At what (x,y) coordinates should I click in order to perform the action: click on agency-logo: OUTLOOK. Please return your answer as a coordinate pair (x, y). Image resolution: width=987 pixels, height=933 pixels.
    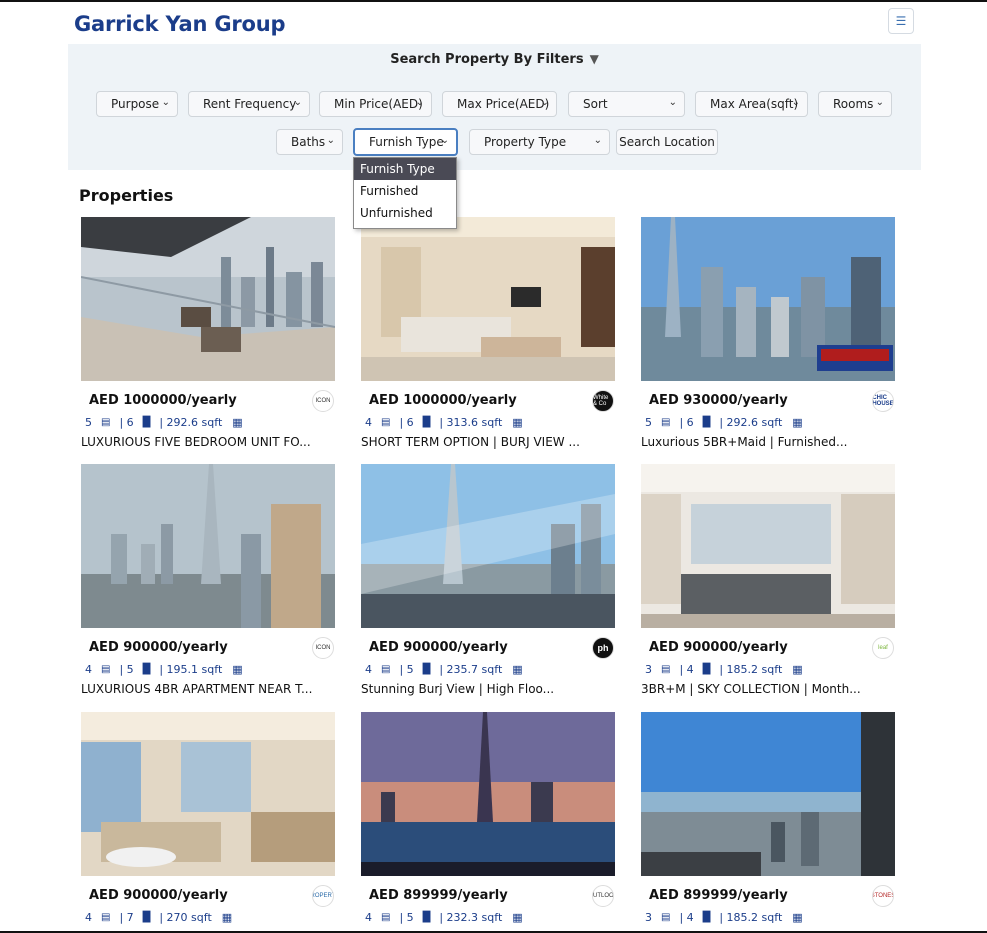
    Looking at the image, I should click on (603, 896).